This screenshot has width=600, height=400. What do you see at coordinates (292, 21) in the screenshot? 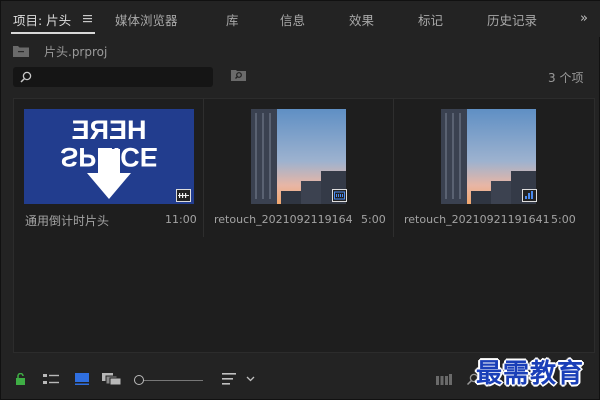
I see `tab-info: 信息` at bounding box center [292, 21].